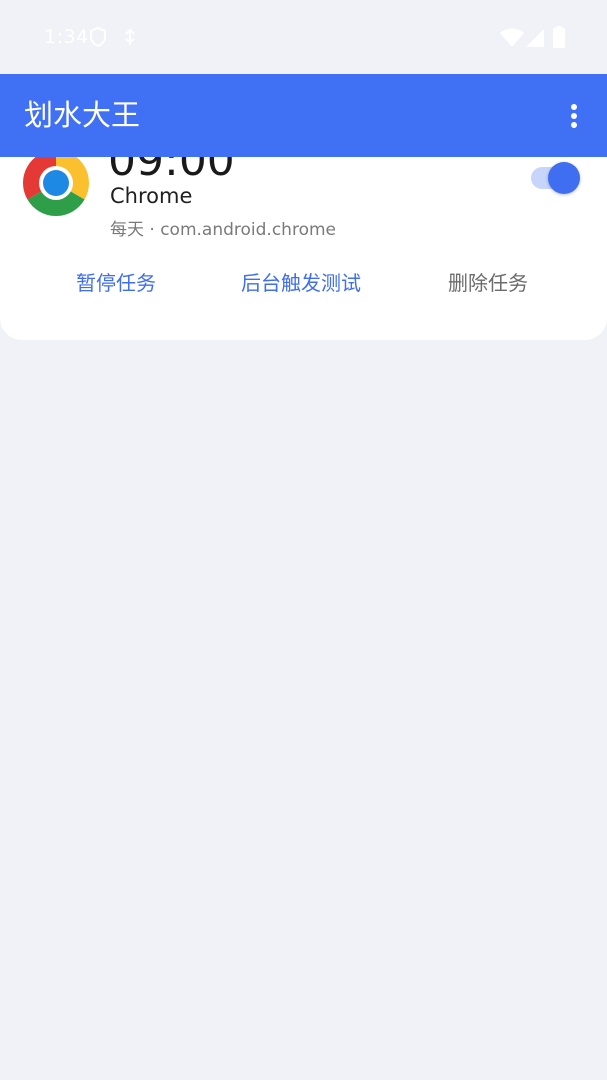  Describe the element at coordinates (56, 183) in the screenshot. I see `chrome-icon` at that location.